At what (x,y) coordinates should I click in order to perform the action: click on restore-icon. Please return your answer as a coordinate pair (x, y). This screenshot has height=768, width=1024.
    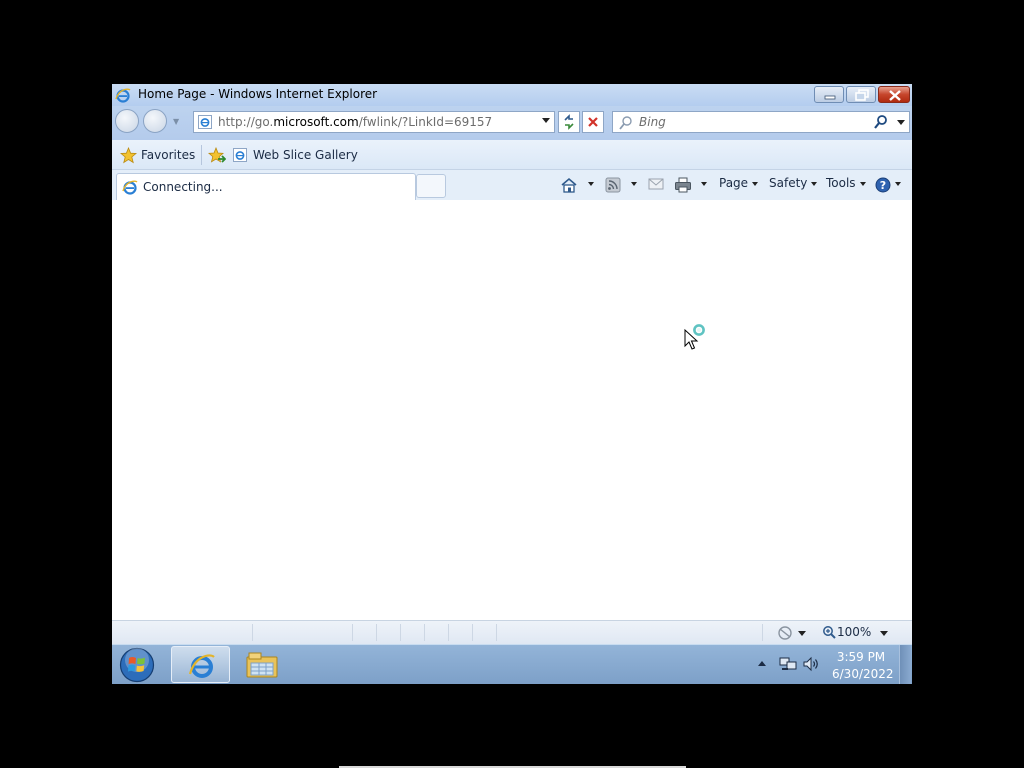
    Looking at the image, I should click on (862, 95).